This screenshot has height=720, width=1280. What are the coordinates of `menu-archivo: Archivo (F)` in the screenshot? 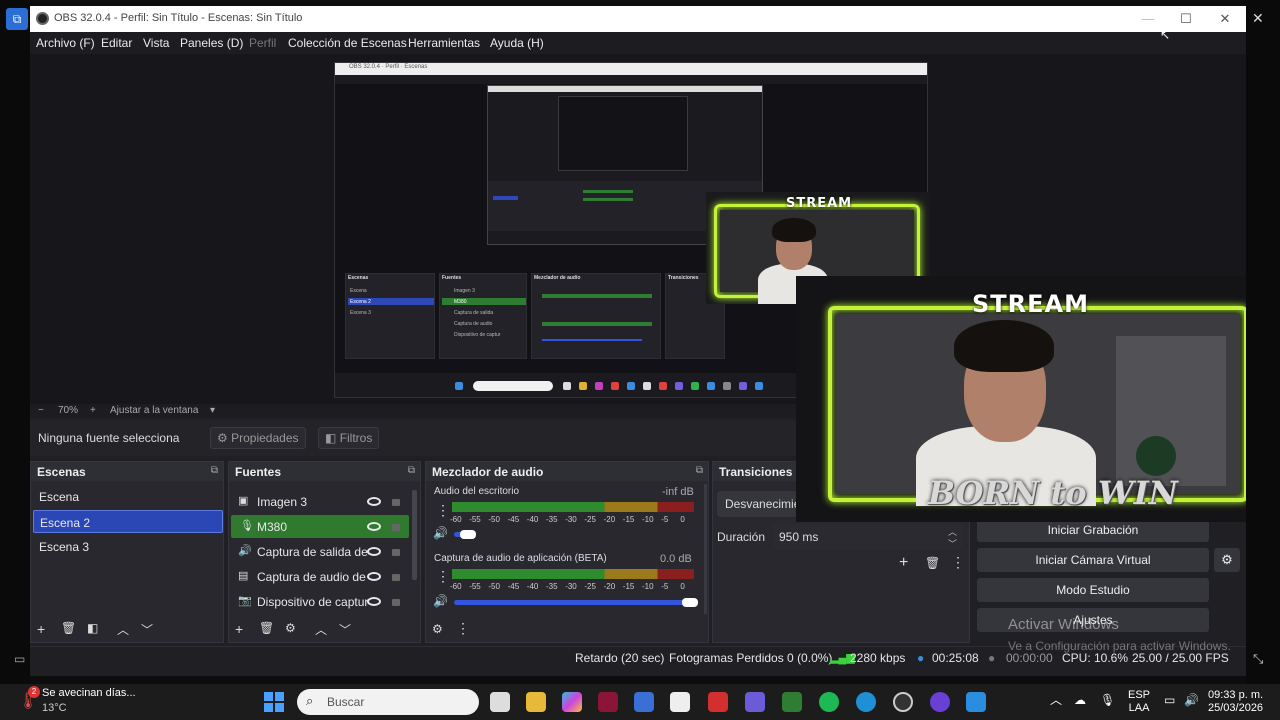 It's located at (65, 43).